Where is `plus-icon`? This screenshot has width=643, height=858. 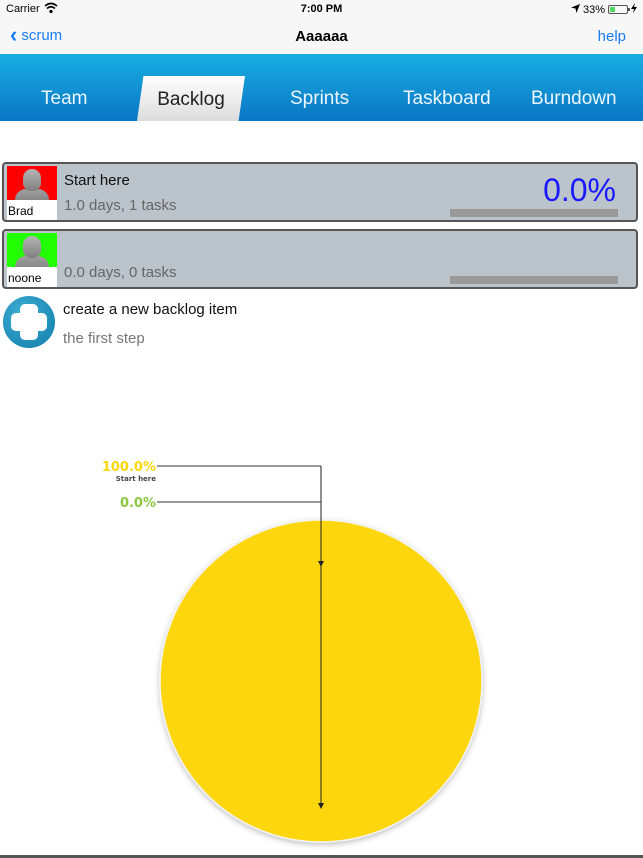 plus-icon is located at coordinates (29, 322).